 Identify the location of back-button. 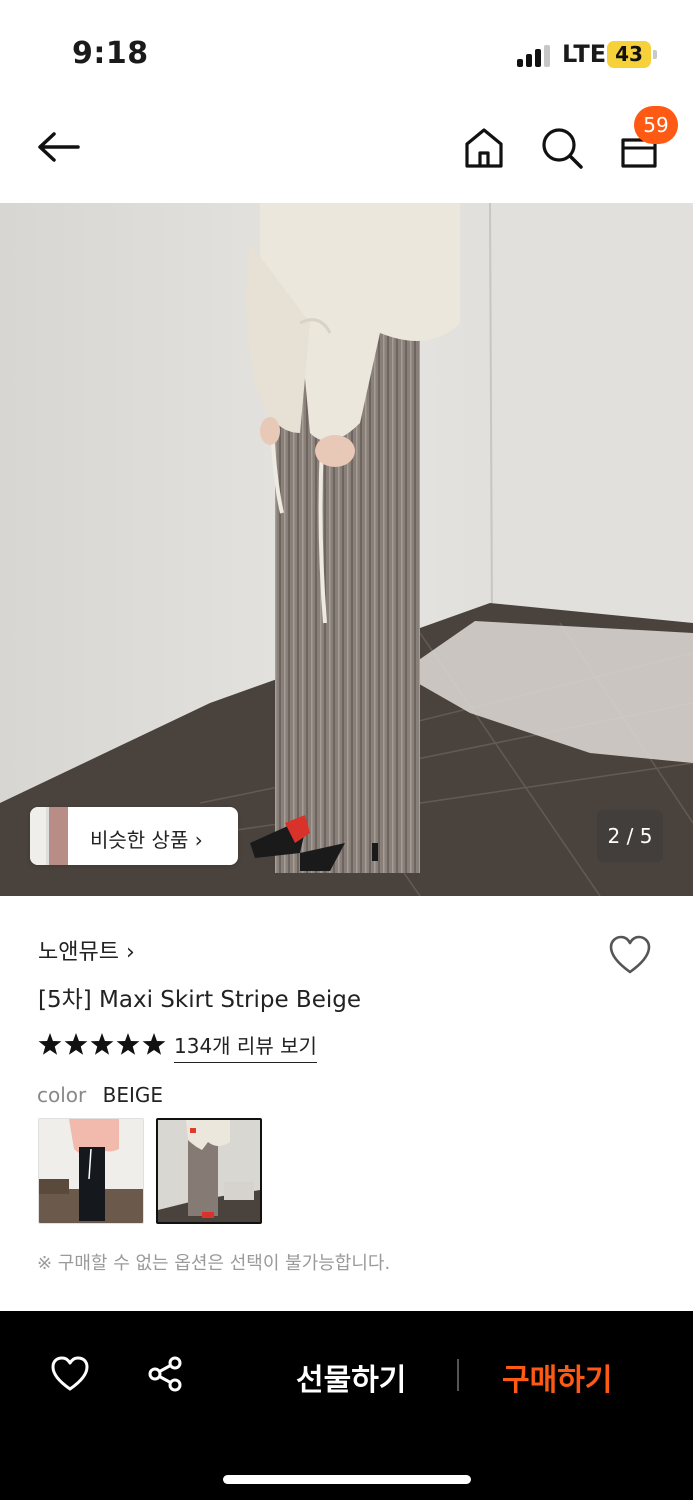
(59, 147).